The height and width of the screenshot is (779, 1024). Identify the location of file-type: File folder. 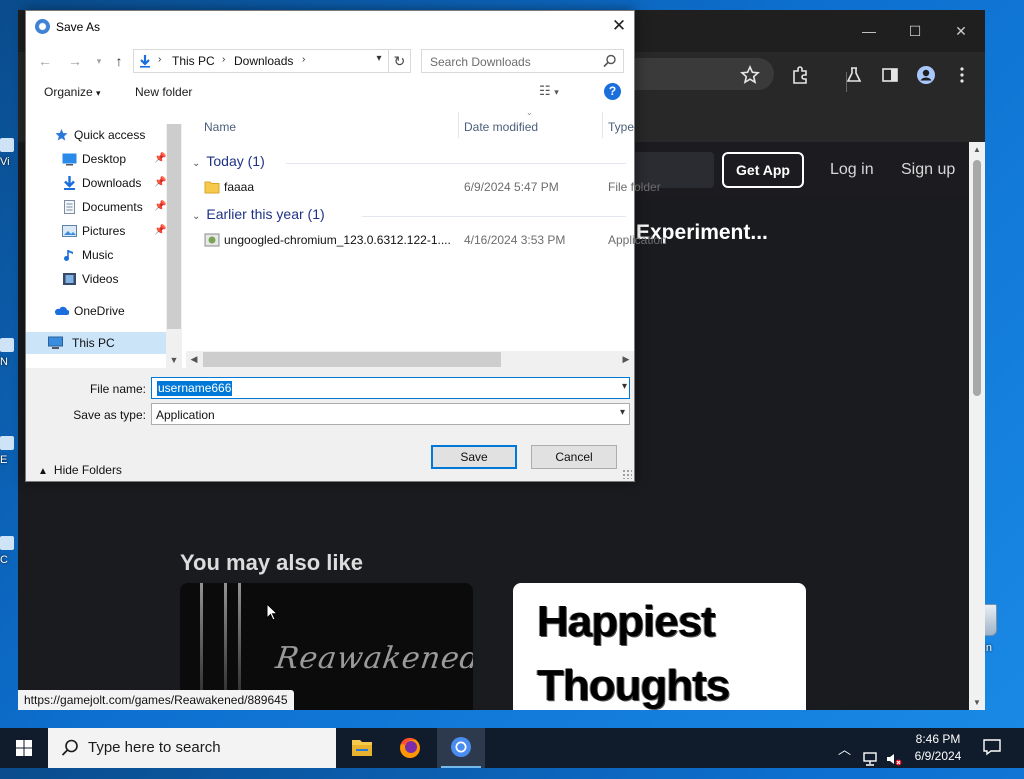
(634, 187).